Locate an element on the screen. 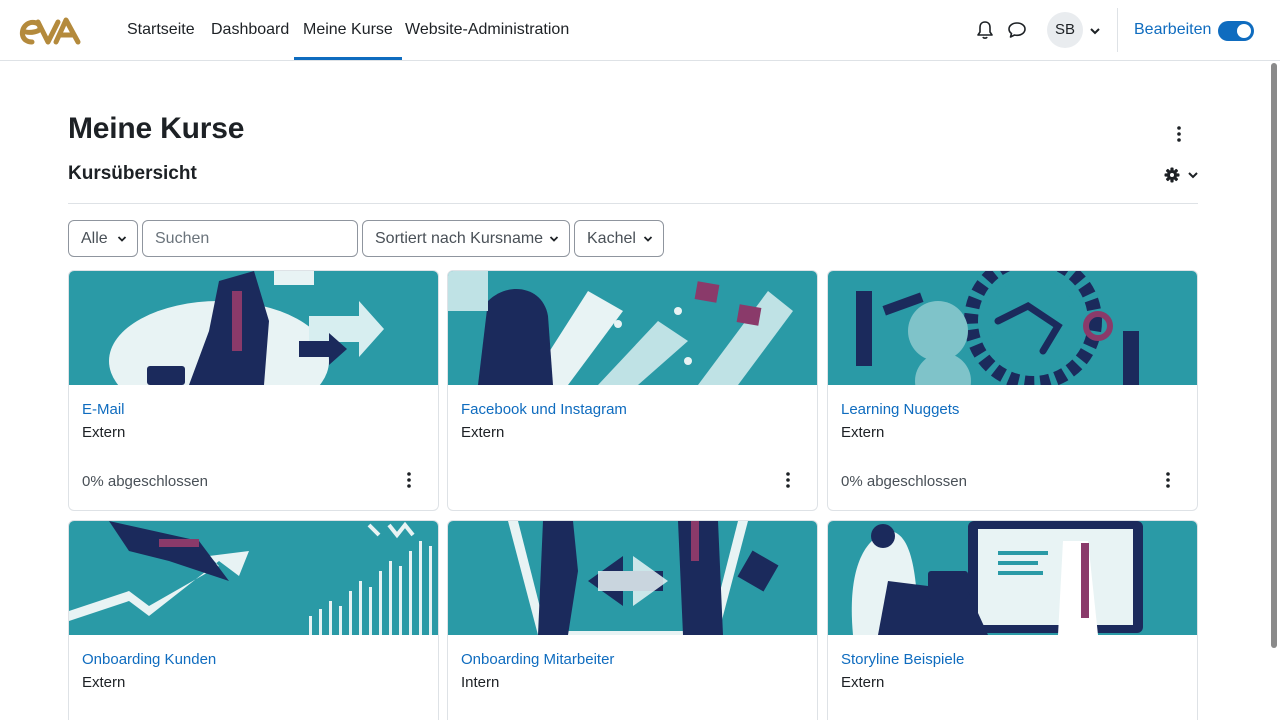 This screenshot has width=1280, height=720. edit-mode-toggle is located at coordinates (1236, 31).